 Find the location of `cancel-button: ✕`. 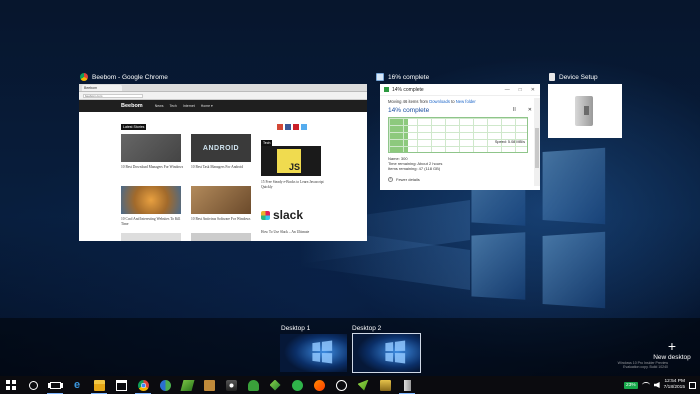

cancel-button: ✕ is located at coordinates (530, 110).